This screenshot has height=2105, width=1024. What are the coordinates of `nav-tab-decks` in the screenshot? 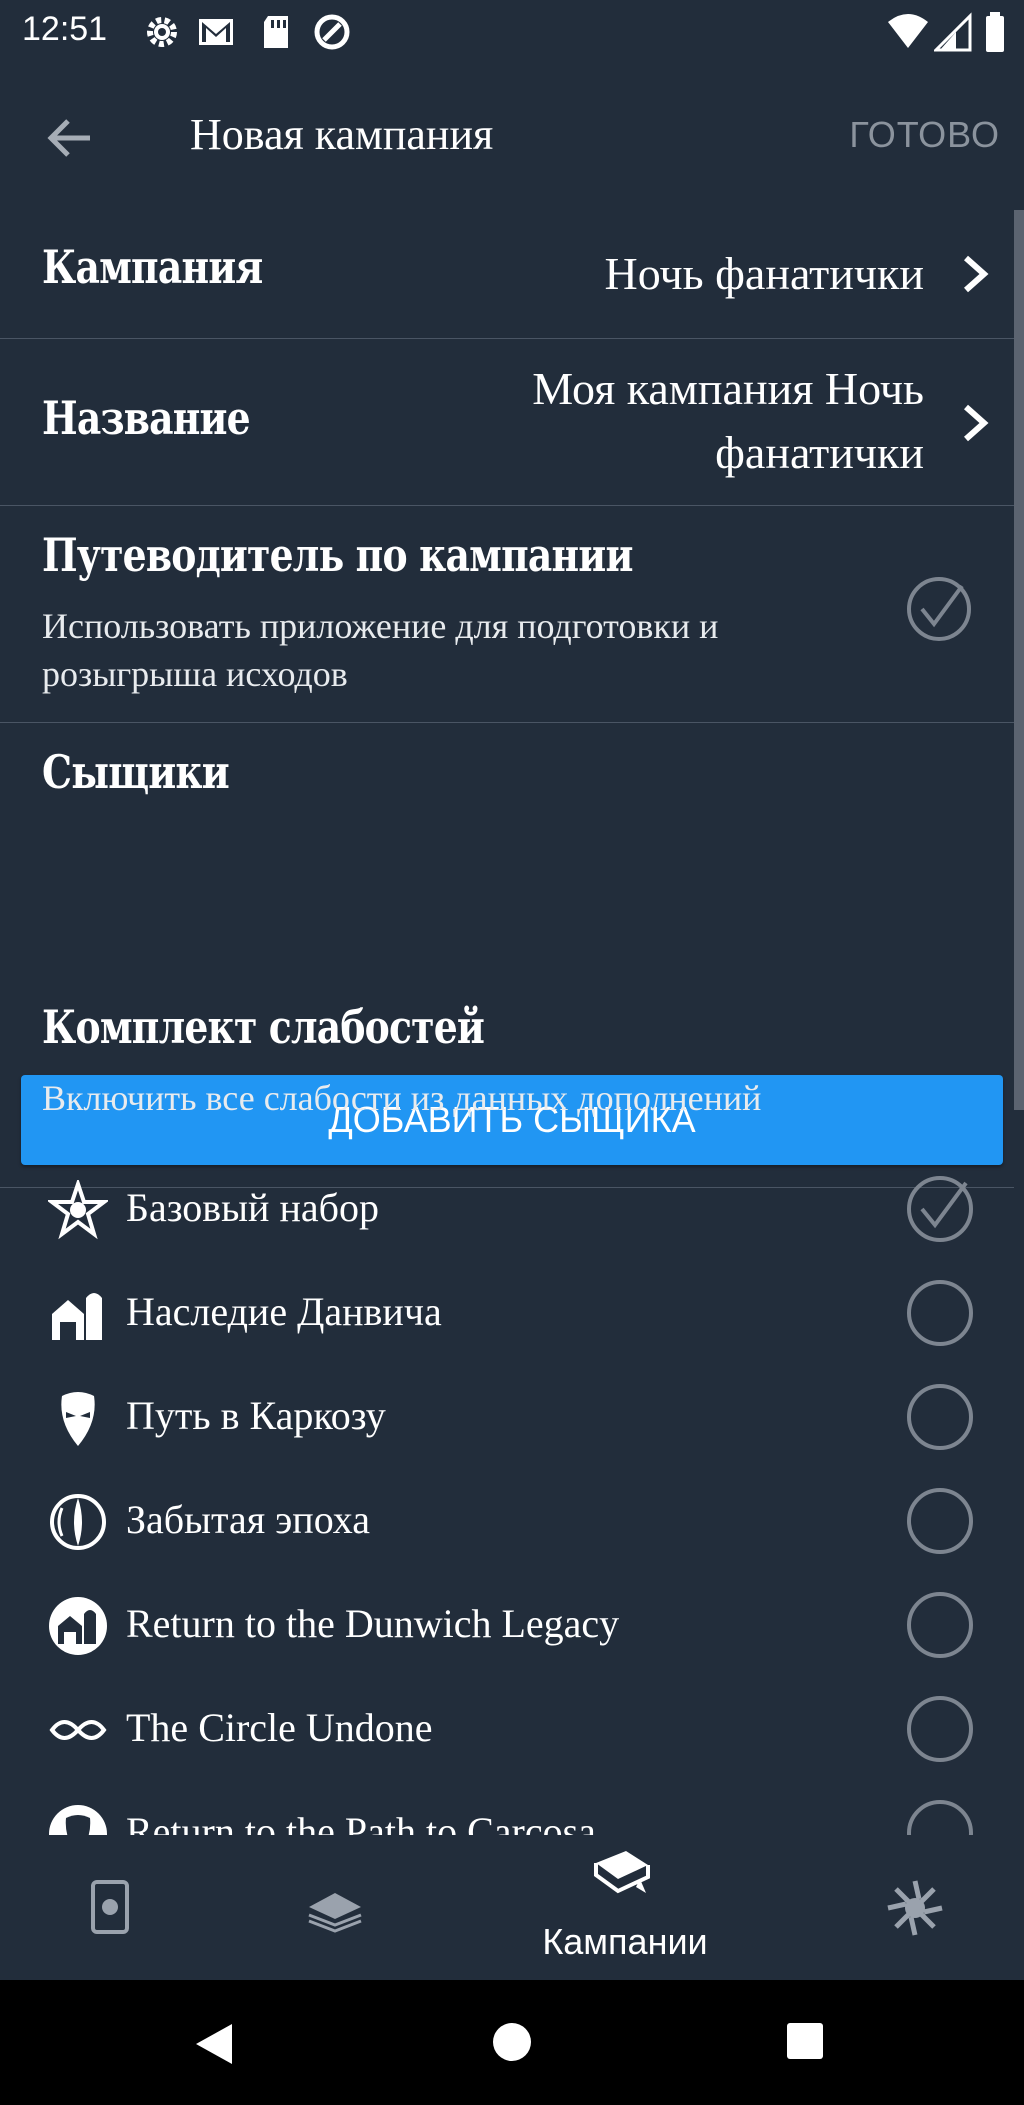 It's located at (335, 1907).